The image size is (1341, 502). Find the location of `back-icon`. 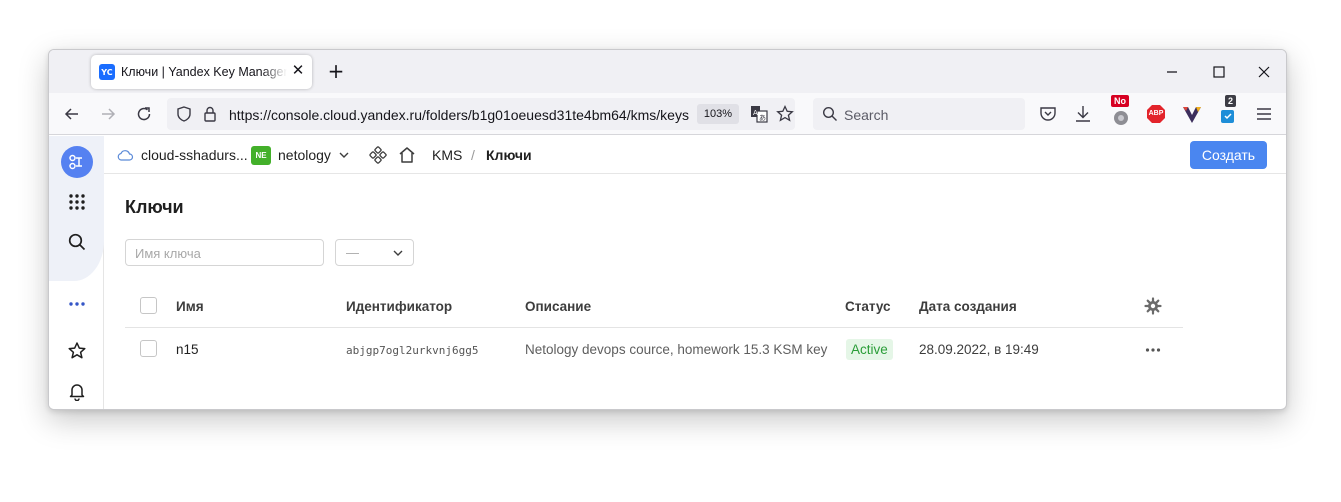

back-icon is located at coordinates (72, 114).